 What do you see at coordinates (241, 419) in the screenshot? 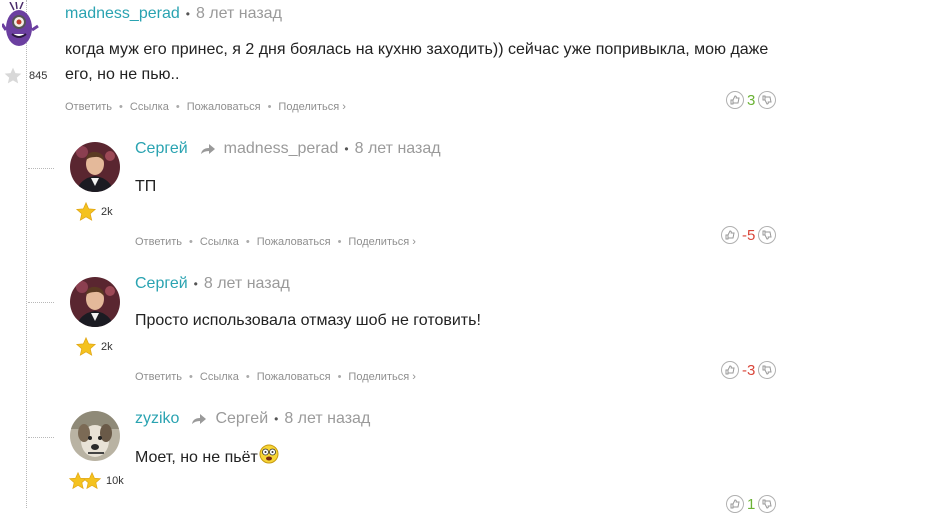
I see `reply-to-author: Сергей` at bounding box center [241, 419].